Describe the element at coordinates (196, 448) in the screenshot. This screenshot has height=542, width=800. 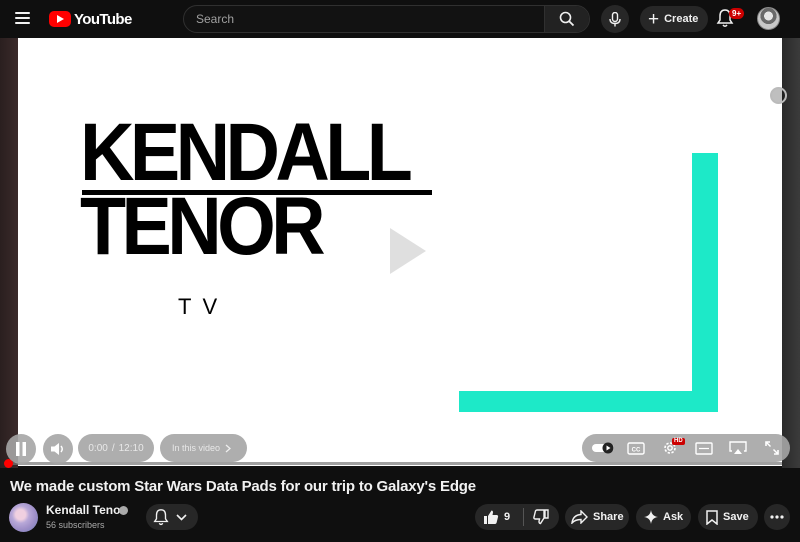
I see `chapter-label: In this video` at that location.